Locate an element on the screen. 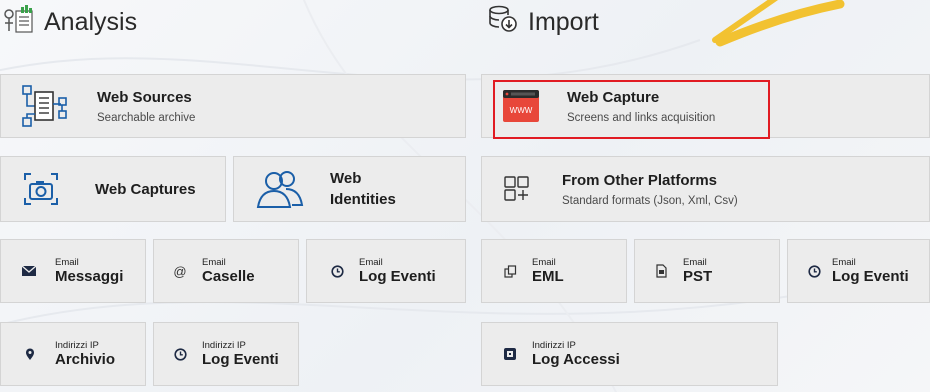  yellow-pen-stroke-icon is located at coordinates (778, 23).